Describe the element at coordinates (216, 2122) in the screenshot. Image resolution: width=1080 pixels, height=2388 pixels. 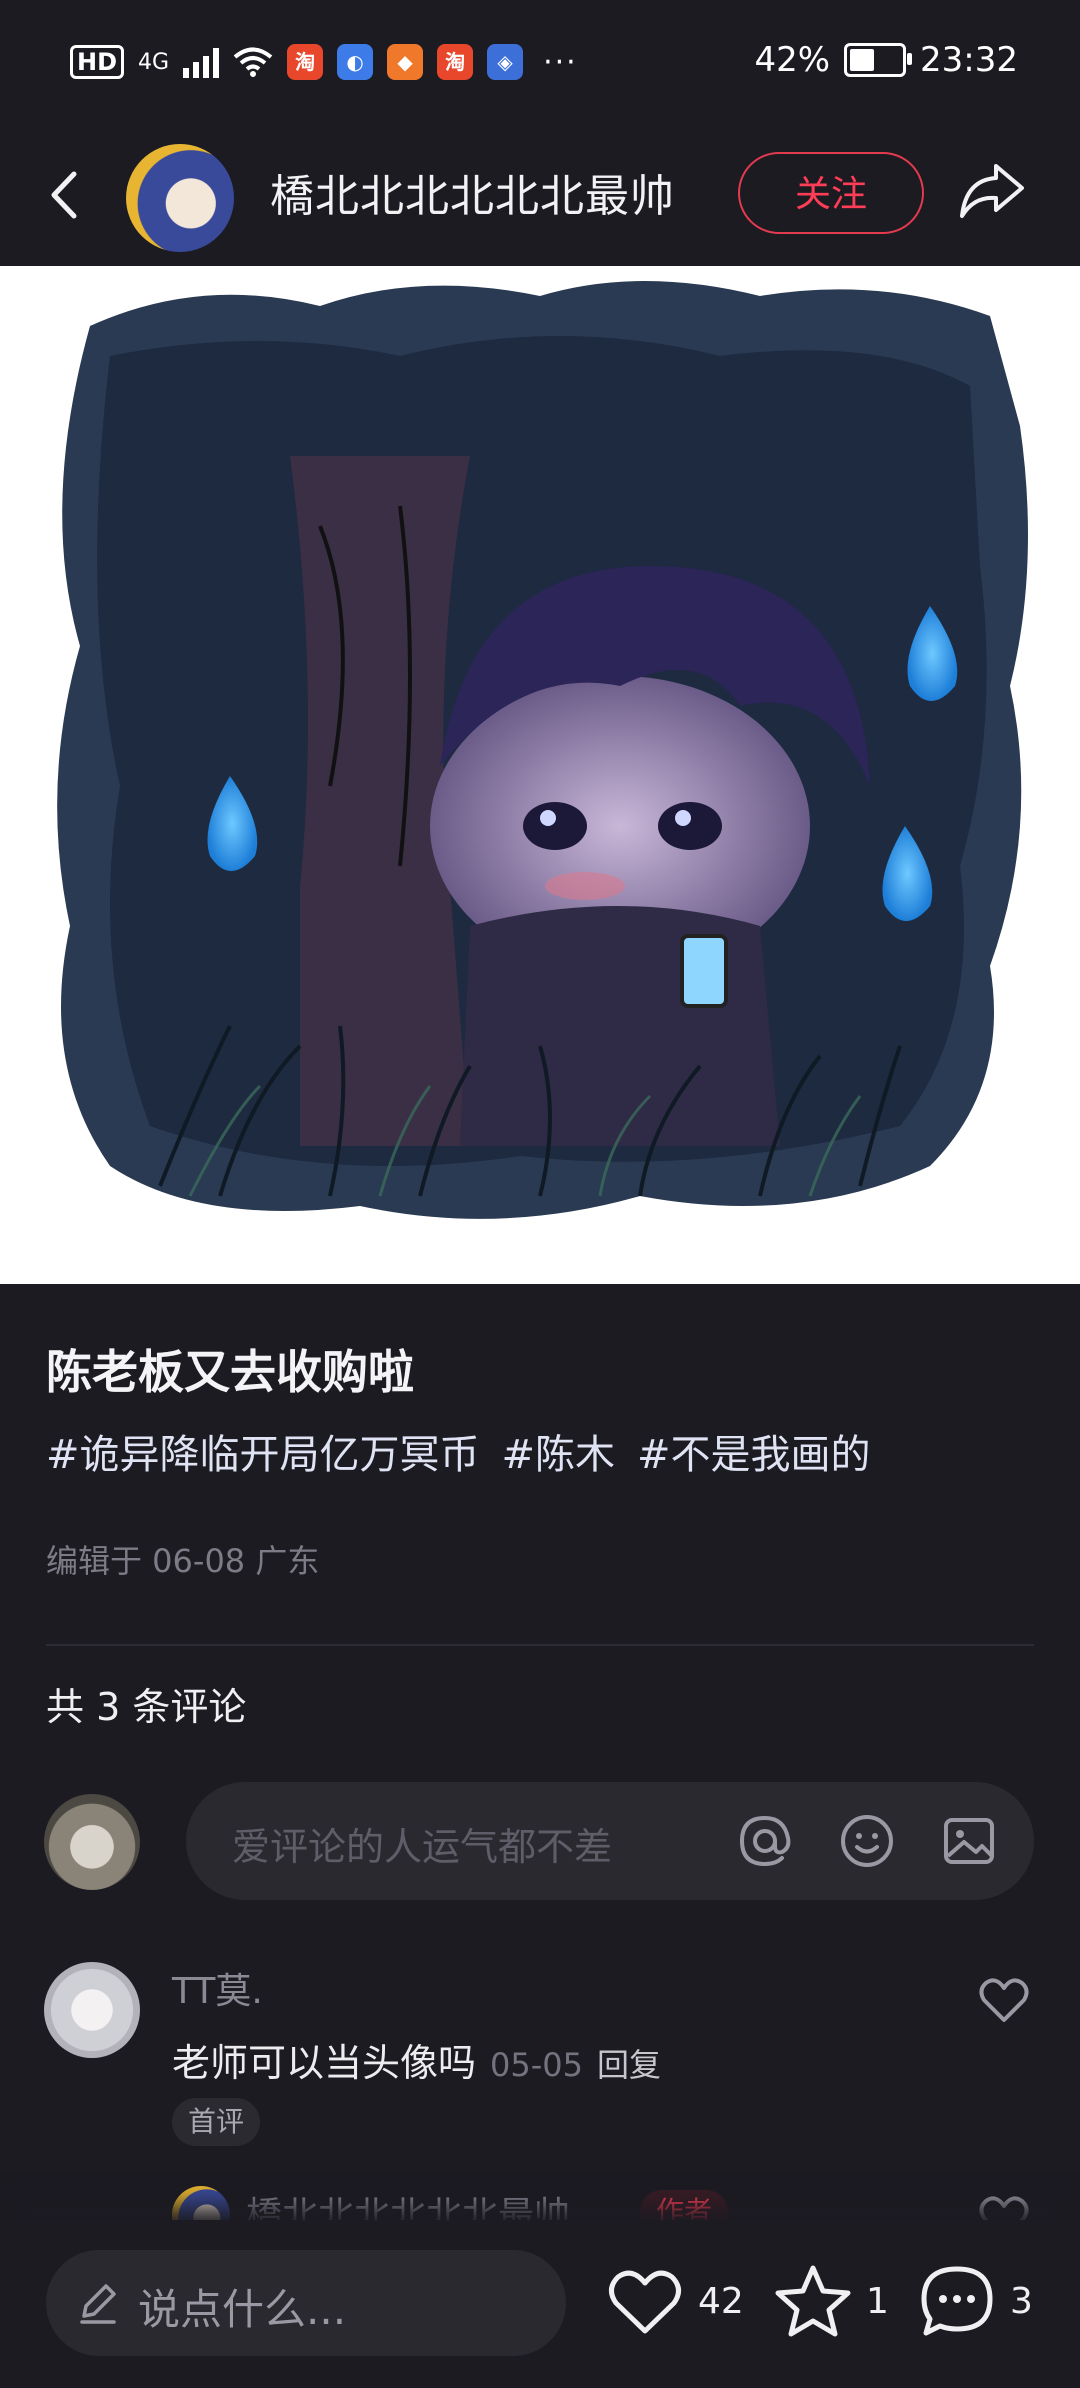
I see `first-comment-badge: 首评` at that location.